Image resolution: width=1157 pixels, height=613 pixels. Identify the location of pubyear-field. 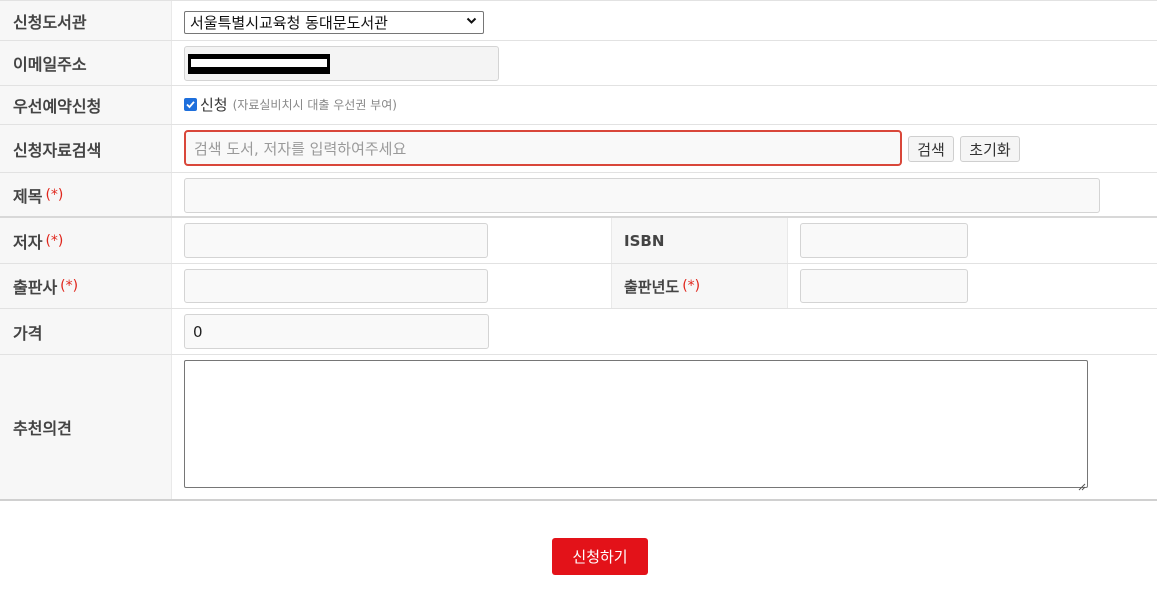
(884, 286).